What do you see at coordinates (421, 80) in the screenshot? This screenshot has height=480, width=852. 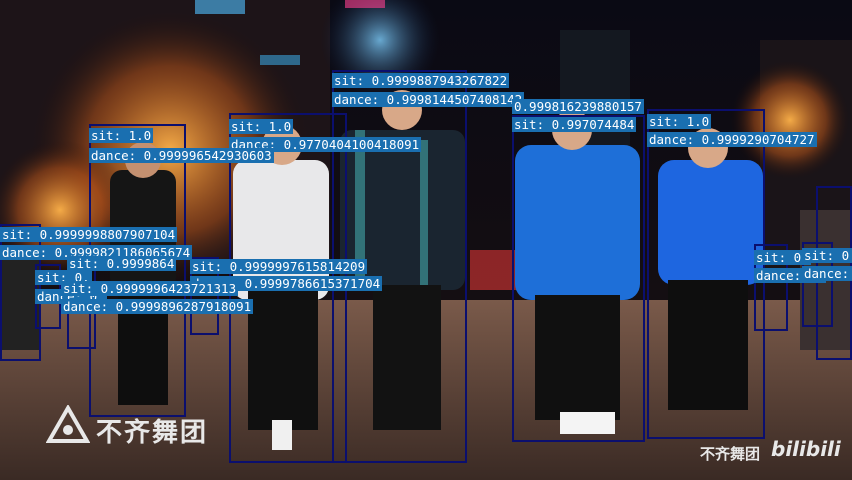 I see `detection-label: sit: 0.9999887943267822` at bounding box center [421, 80].